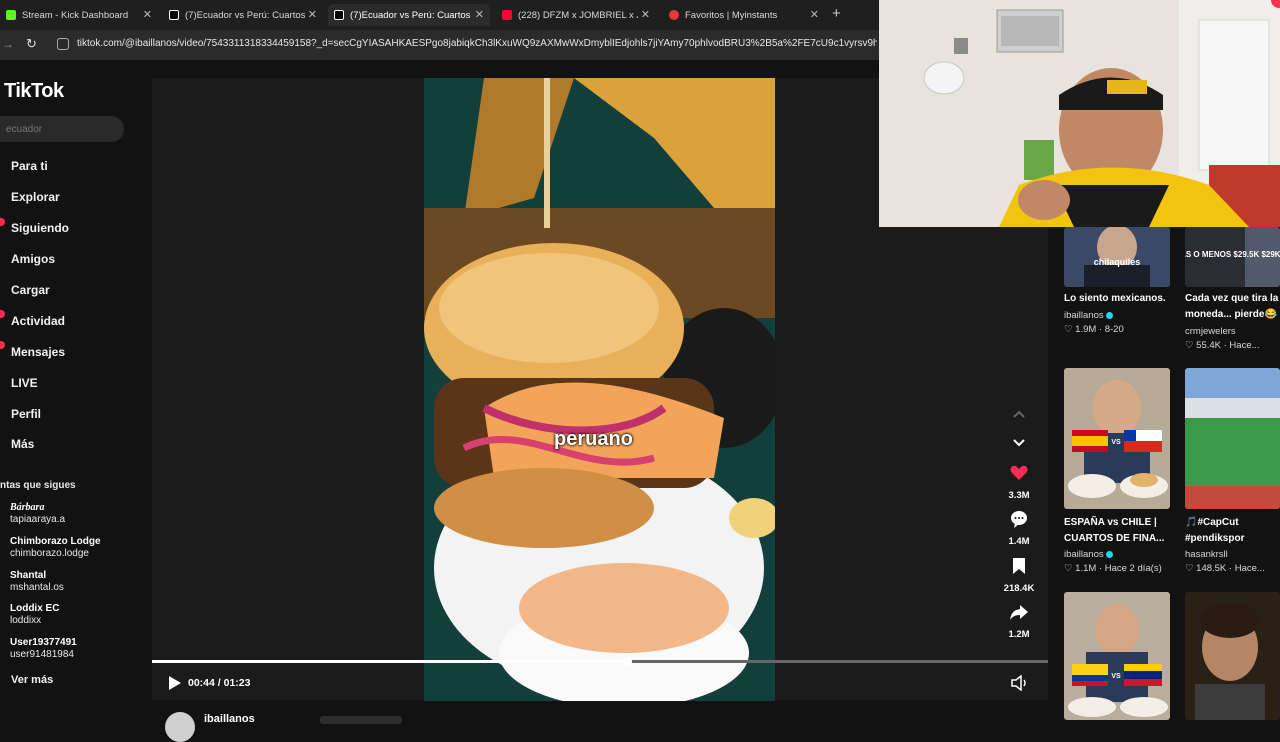 This screenshot has width=1280, height=742. I want to click on play-icon, so click(175, 683).